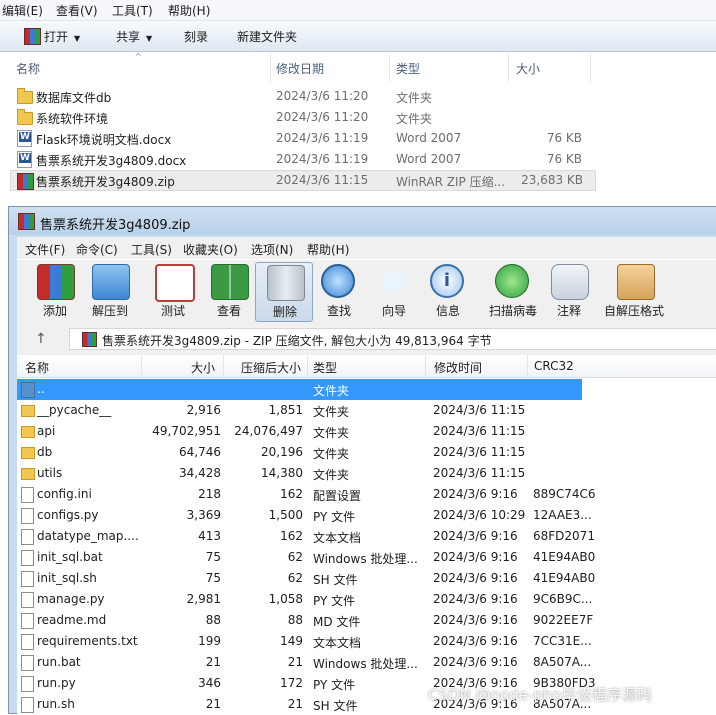 This screenshot has height=715, width=716. Describe the element at coordinates (77, 10) in the screenshot. I see `menu-view: 查看(V)` at that location.